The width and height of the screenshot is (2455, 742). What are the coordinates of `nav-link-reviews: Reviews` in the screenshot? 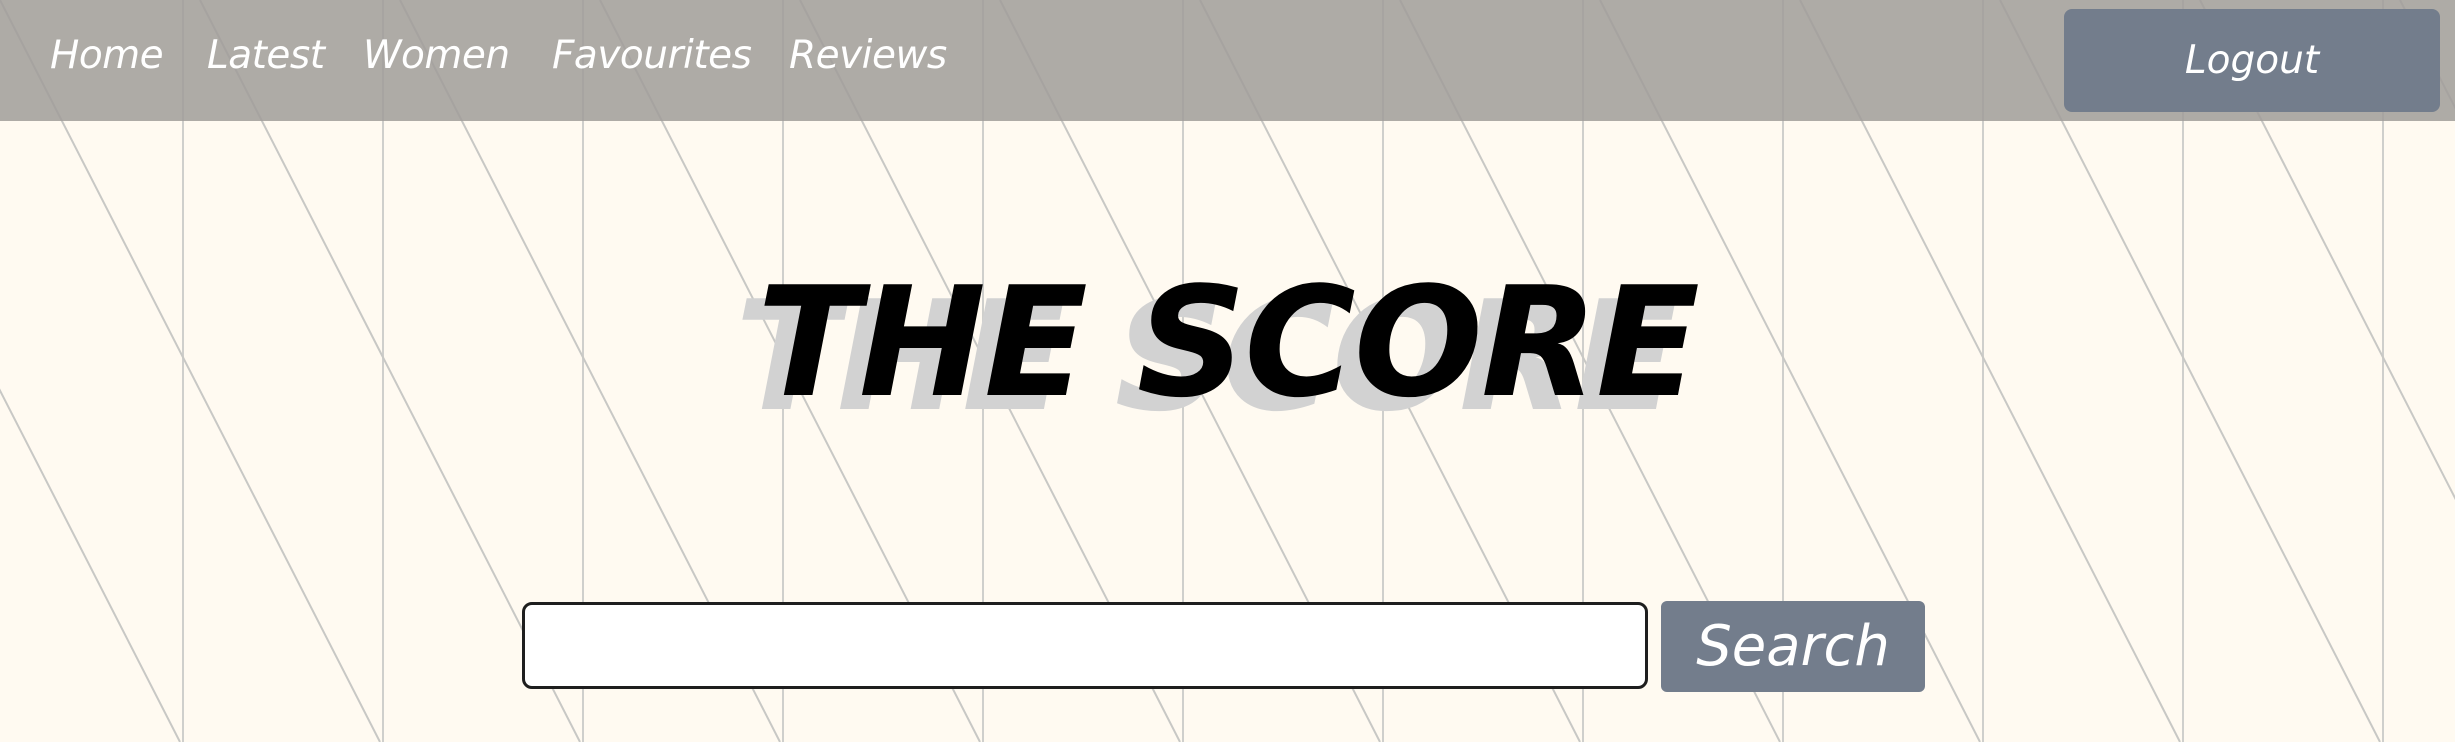 It's located at (868, 56).